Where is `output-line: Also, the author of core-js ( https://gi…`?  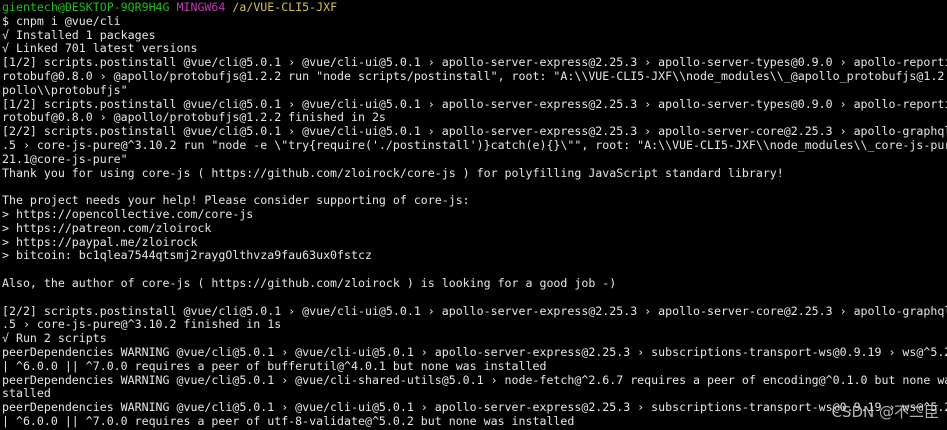 output-line: Also, the author of core-js ( https://gi… is located at coordinates (309, 282).